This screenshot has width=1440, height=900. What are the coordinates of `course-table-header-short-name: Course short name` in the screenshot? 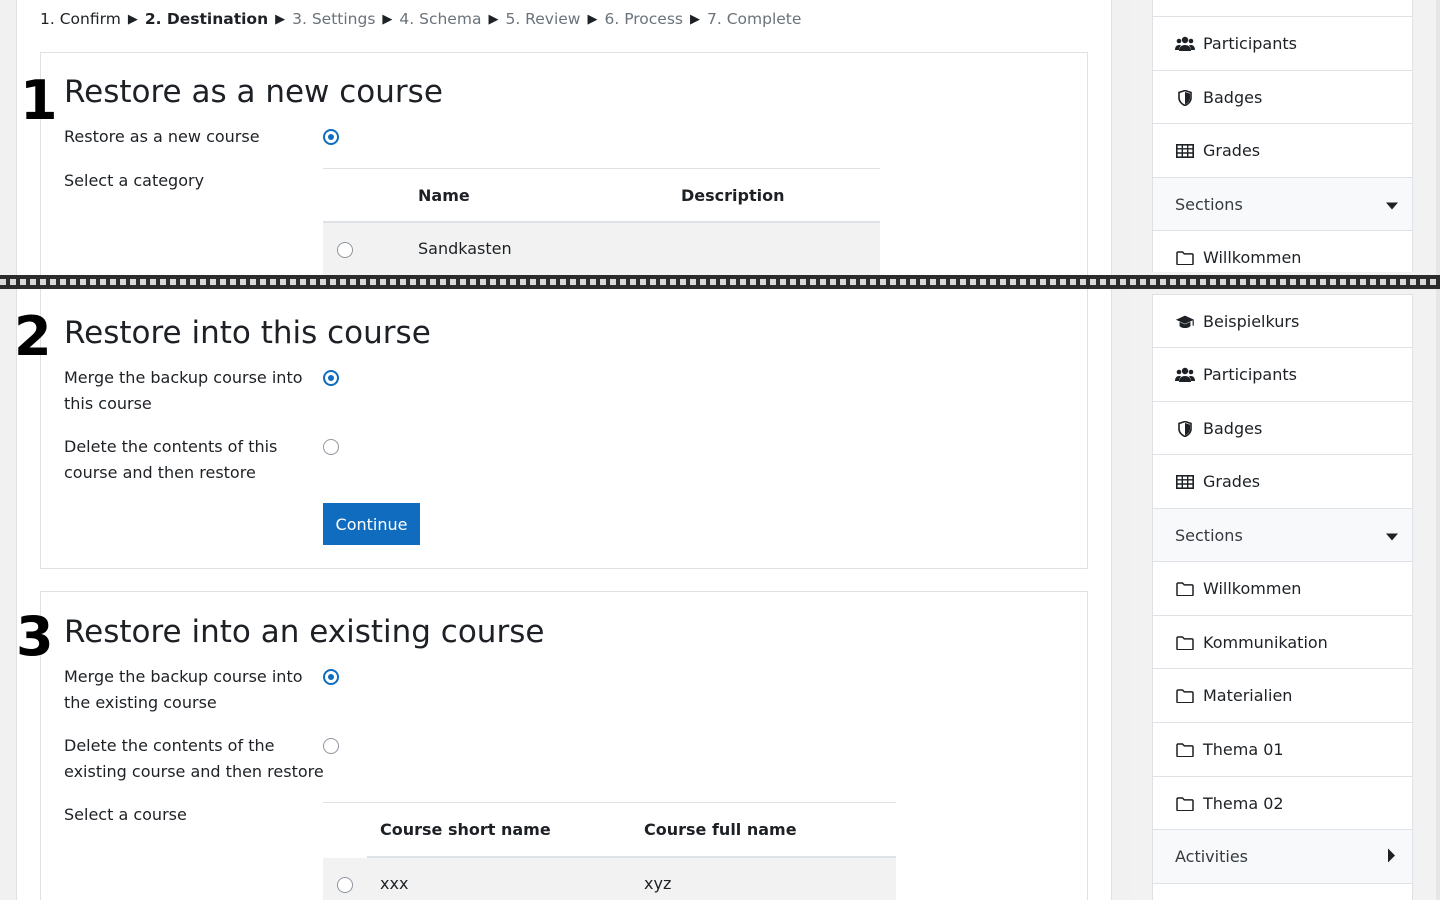 It's located at (465, 829).